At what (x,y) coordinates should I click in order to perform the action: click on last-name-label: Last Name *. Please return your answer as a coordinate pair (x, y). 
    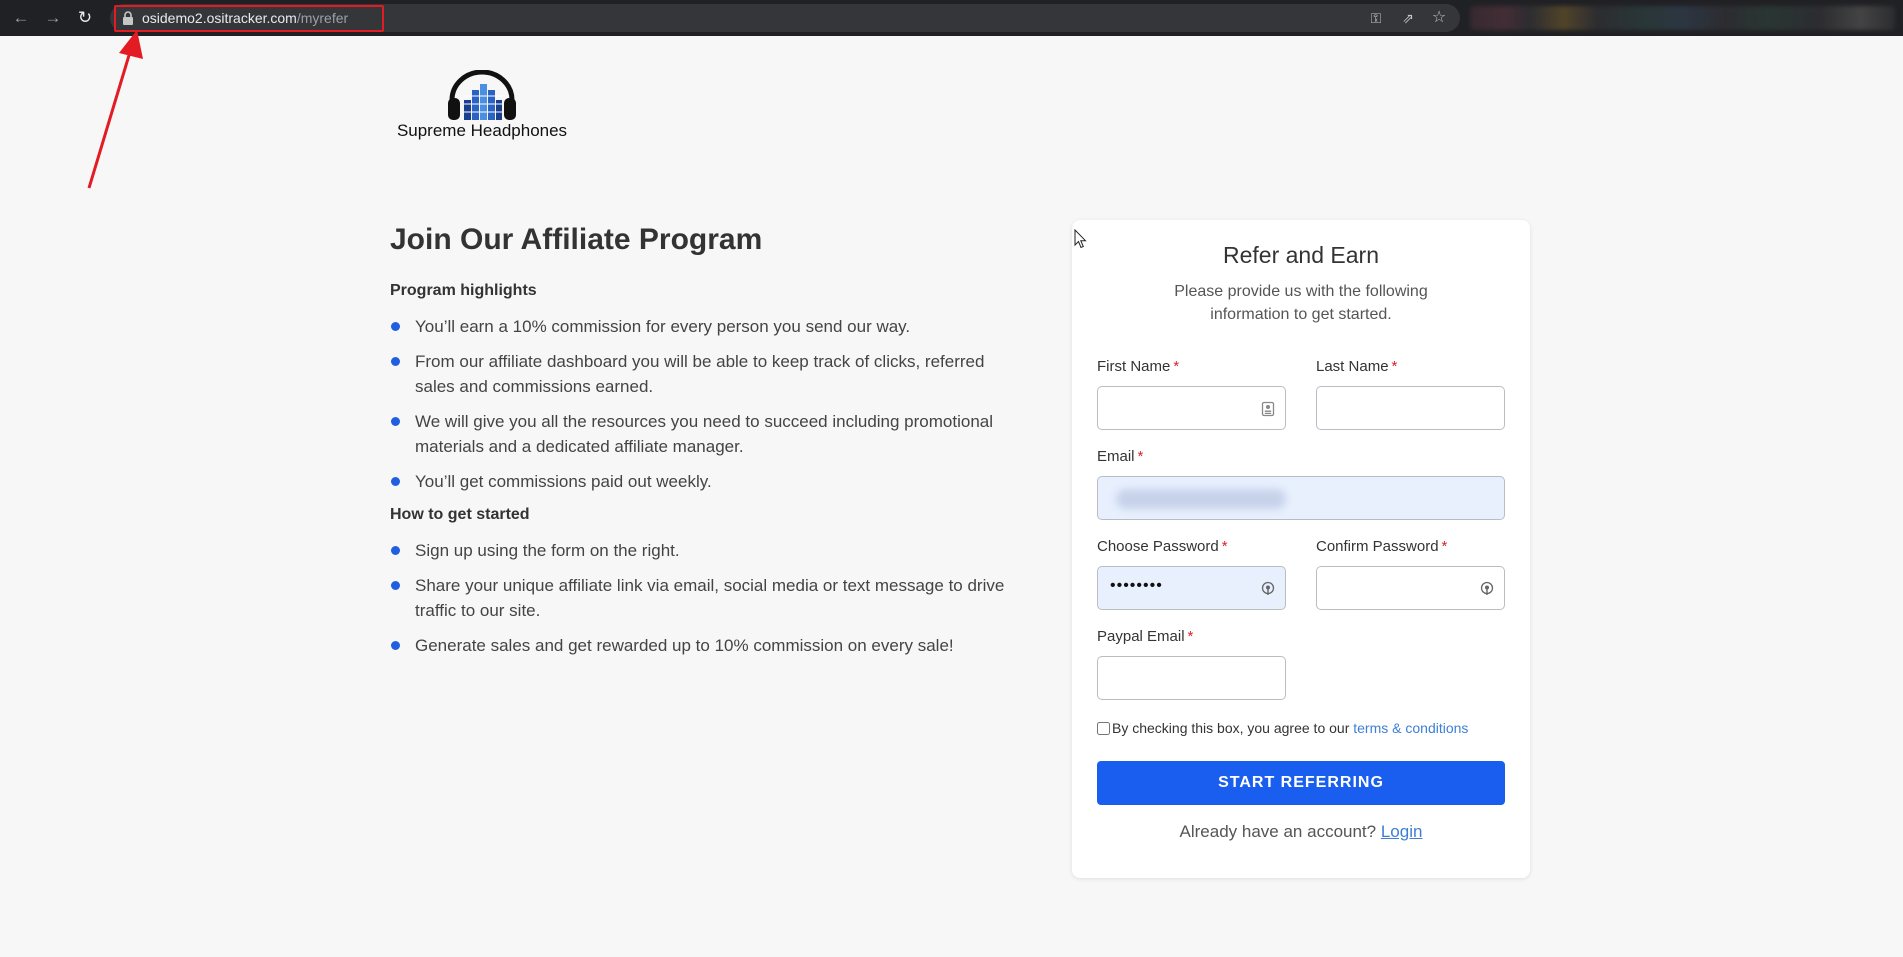
    Looking at the image, I should click on (1356, 366).